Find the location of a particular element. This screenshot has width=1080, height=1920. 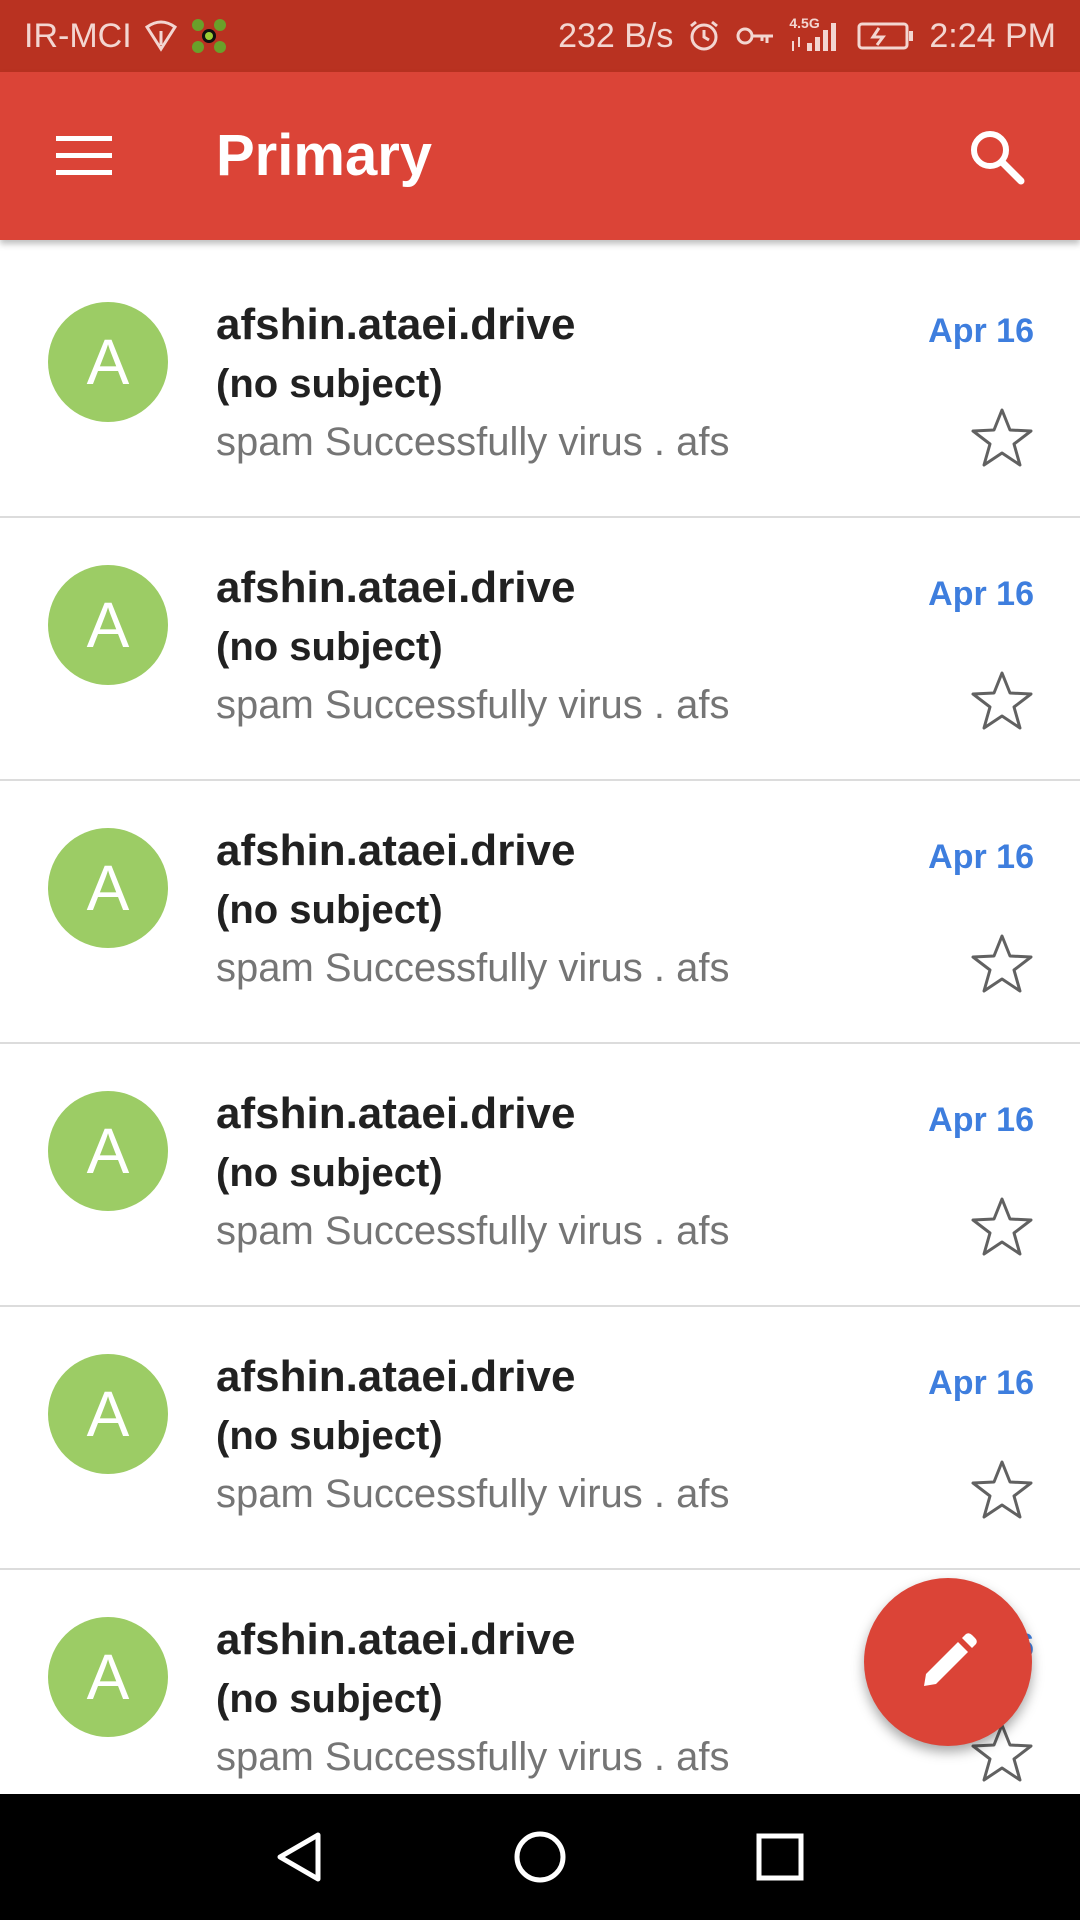

page-title: Primary is located at coordinates (324, 155).